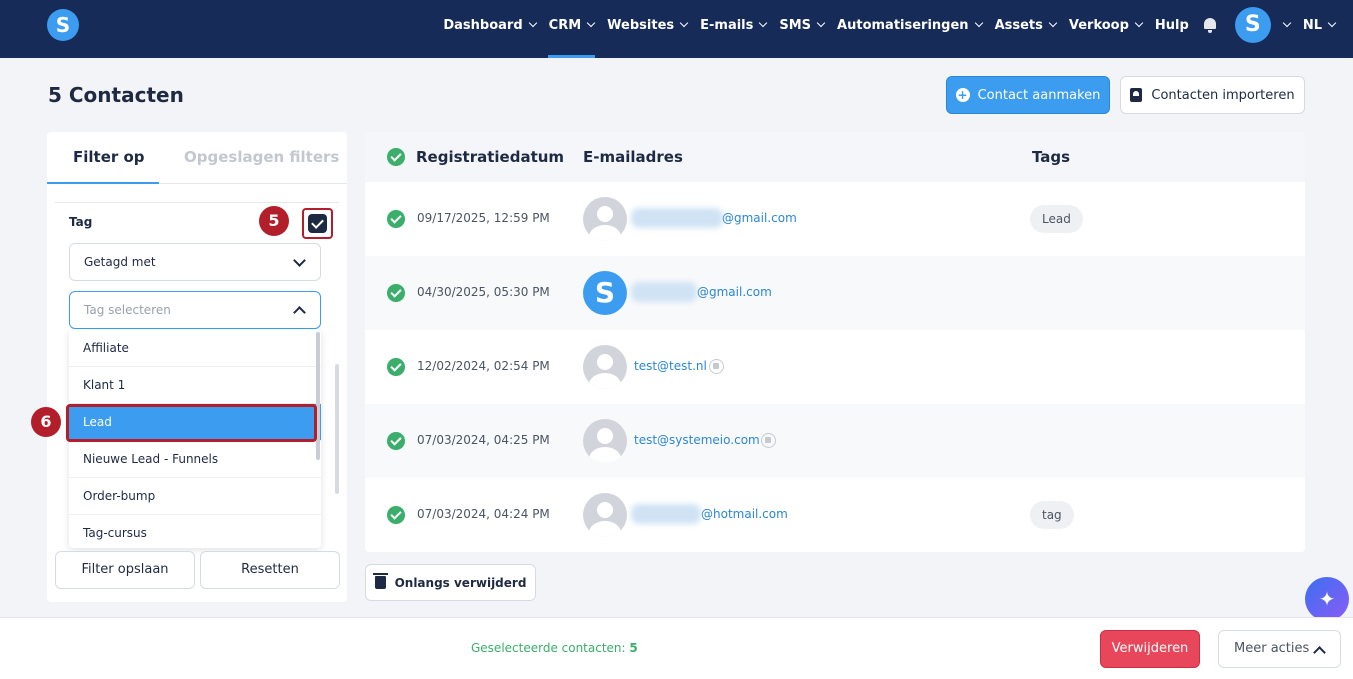 Image resolution: width=1353 pixels, height=679 pixels. Describe the element at coordinates (795, 25) in the screenshot. I see `nav-sms-label: SMS` at that location.